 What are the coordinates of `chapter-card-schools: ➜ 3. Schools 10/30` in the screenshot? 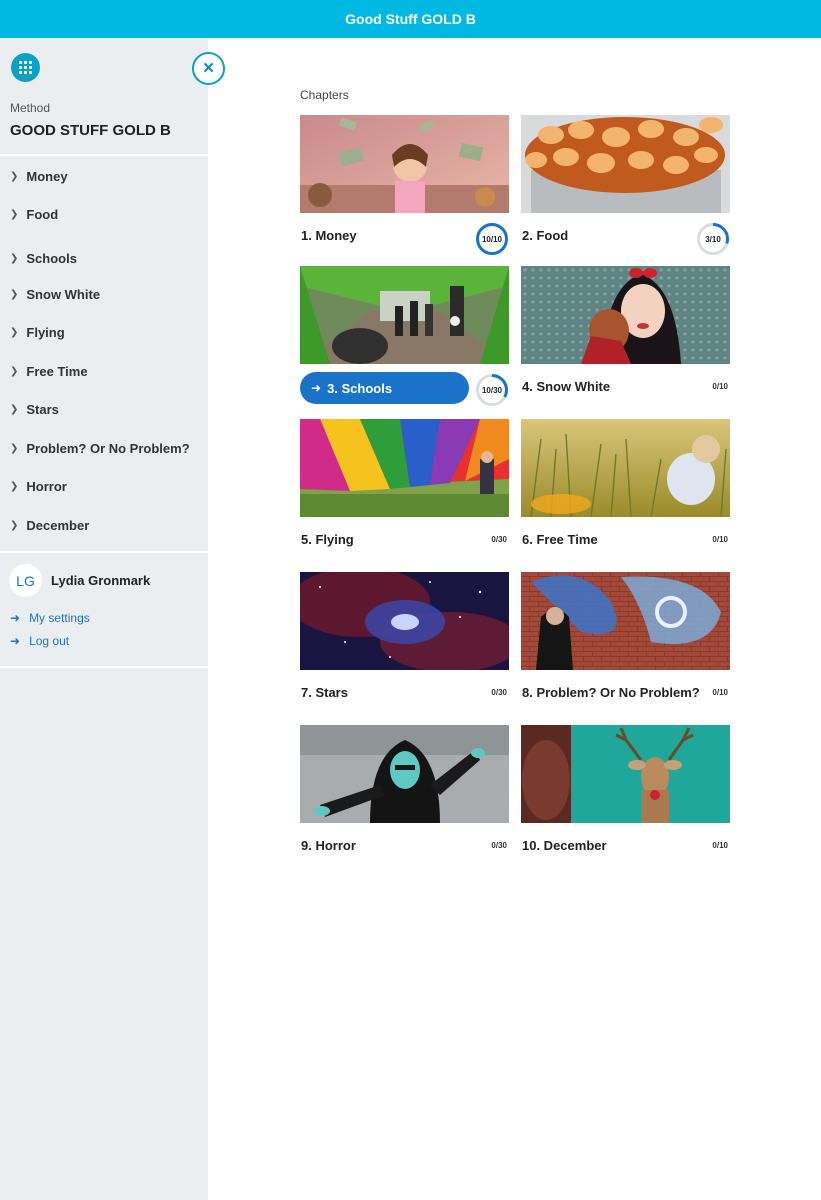 It's located at (404, 338).